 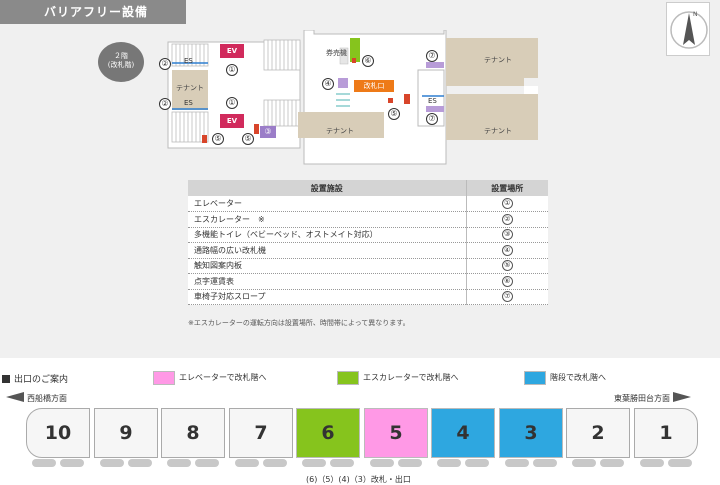 What do you see at coordinates (507, 203) in the screenshot?
I see `location-mark: ①` at bounding box center [507, 203].